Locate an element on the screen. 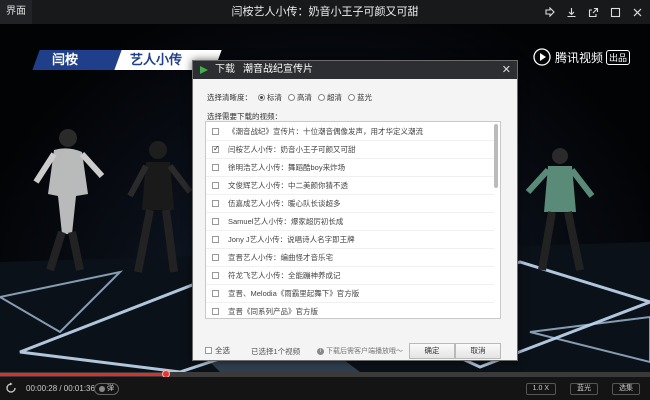 This screenshot has width=650, height=400. dialog-footer: 全选 已选择1个视频 i 下载后需客户端播放哦～ 确定 取消 is located at coordinates (355, 351).